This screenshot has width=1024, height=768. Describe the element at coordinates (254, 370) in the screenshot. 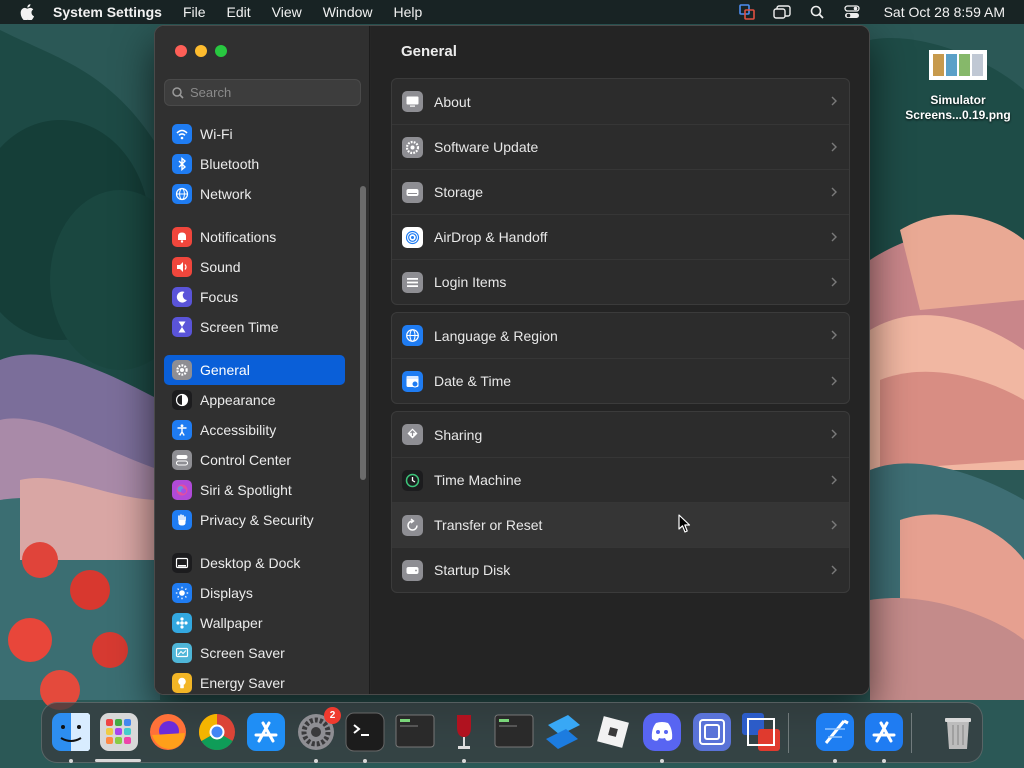

I see `sidebar-item-general: General` at that location.